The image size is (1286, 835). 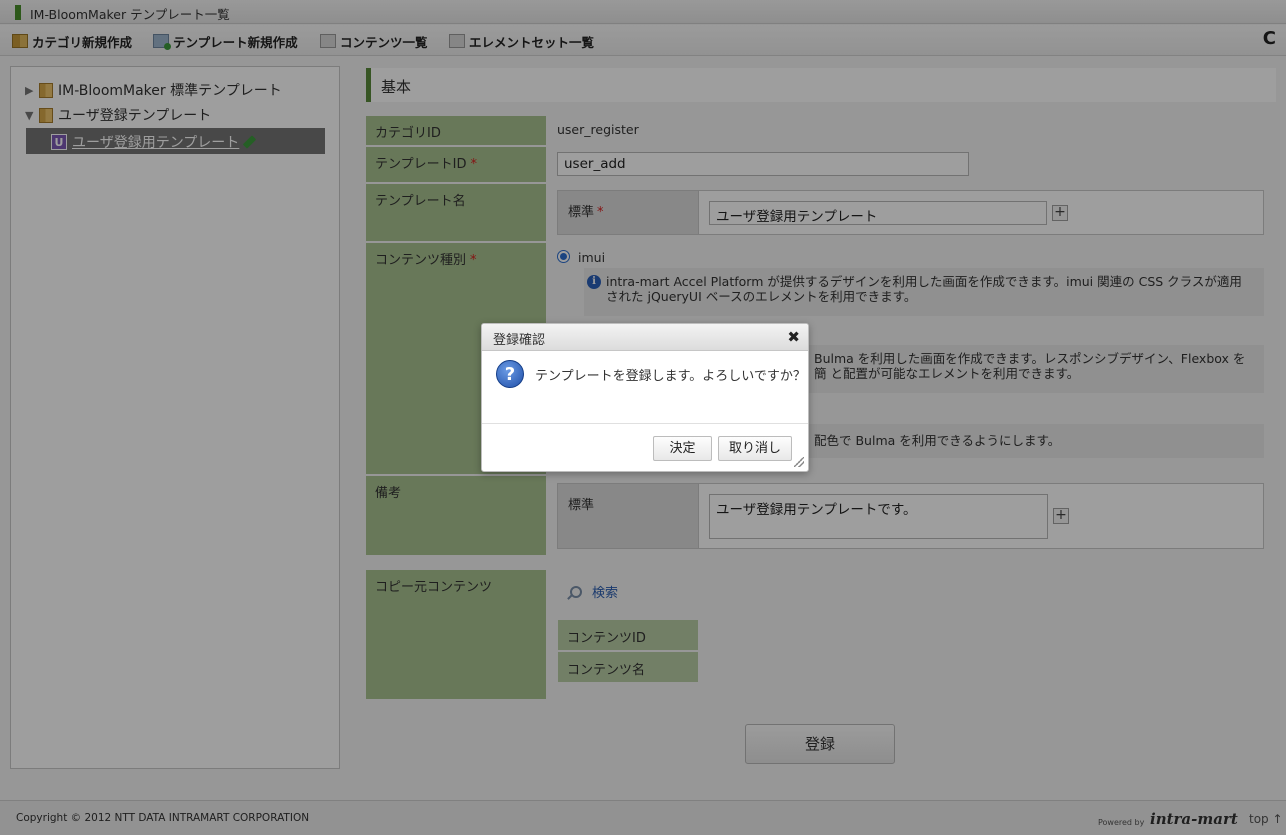 I want to click on dialog-titlebar: 登録確認 ✖, so click(x=645, y=337).